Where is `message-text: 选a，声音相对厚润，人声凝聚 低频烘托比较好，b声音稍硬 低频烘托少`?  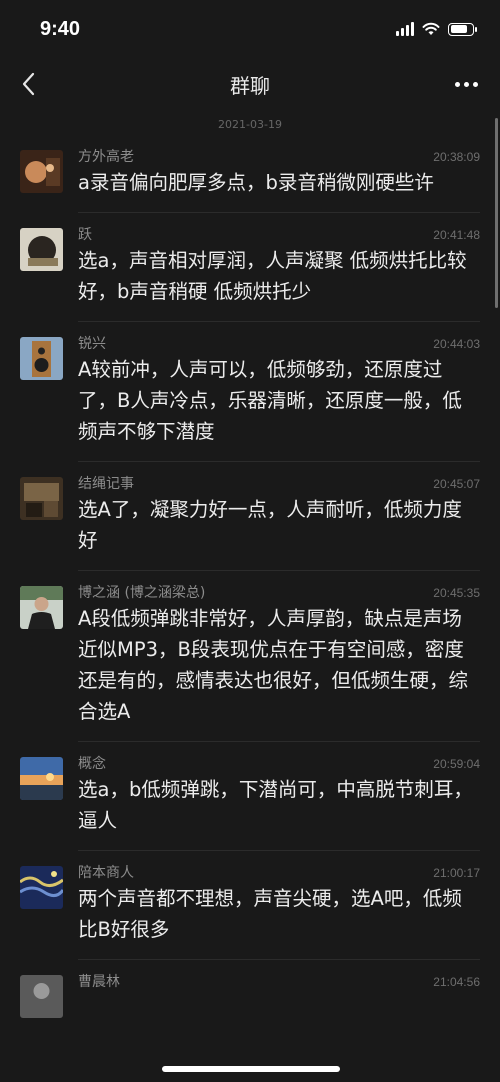 message-text: 选a，声音相对厚润，人声凝聚 低频烘托比较好，b声音稍硬 低频烘托少 is located at coordinates (272, 276).